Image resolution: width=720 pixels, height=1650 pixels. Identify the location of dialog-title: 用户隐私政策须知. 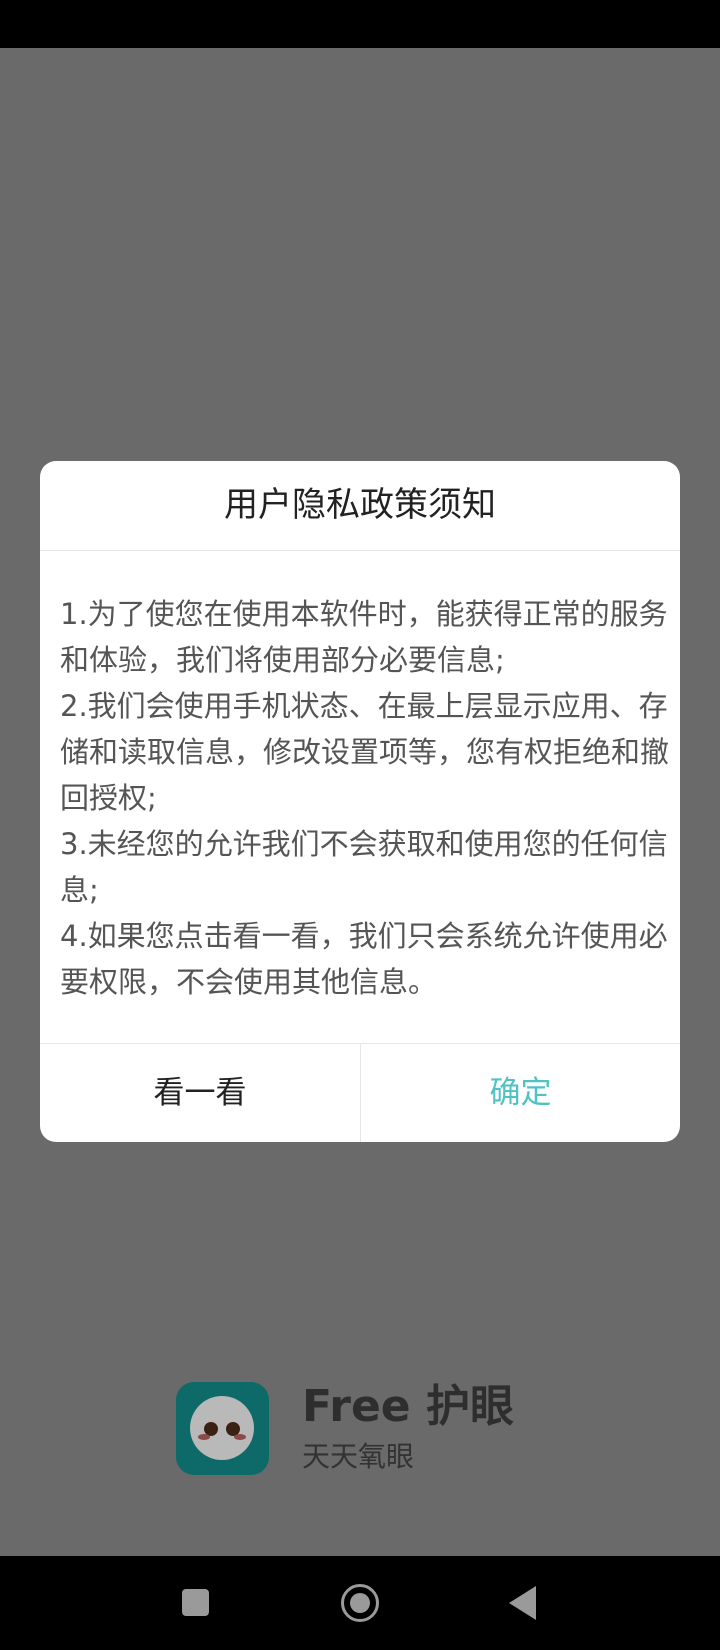
(360, 505).